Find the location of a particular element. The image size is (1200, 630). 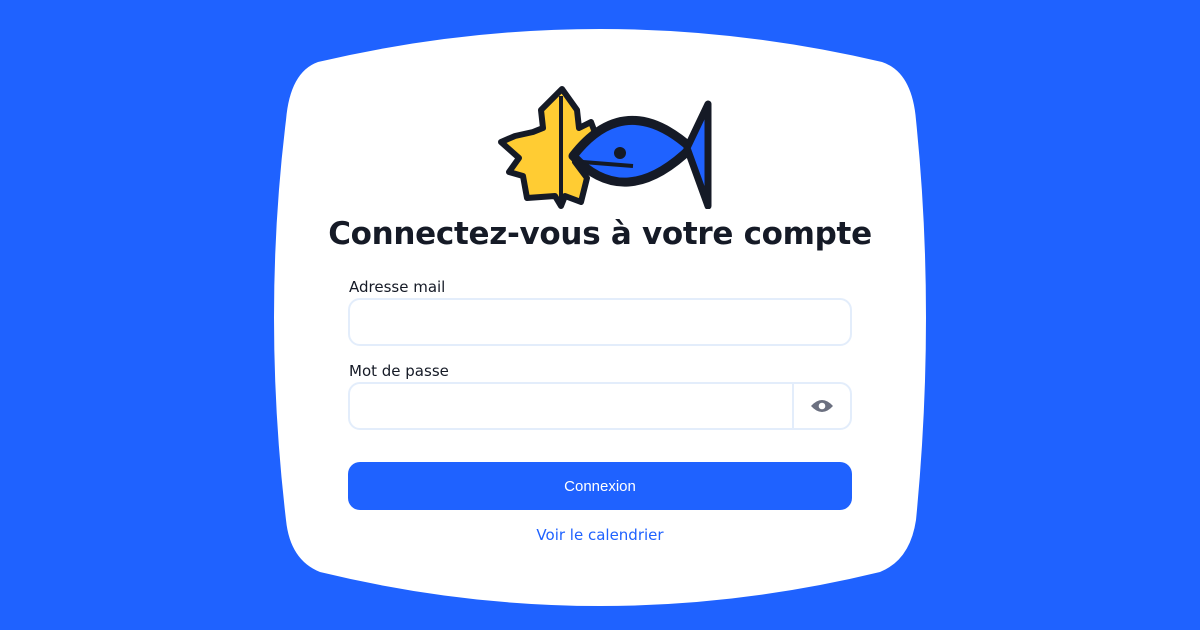

email-field-wrapper is located at coordinates (600, 322).